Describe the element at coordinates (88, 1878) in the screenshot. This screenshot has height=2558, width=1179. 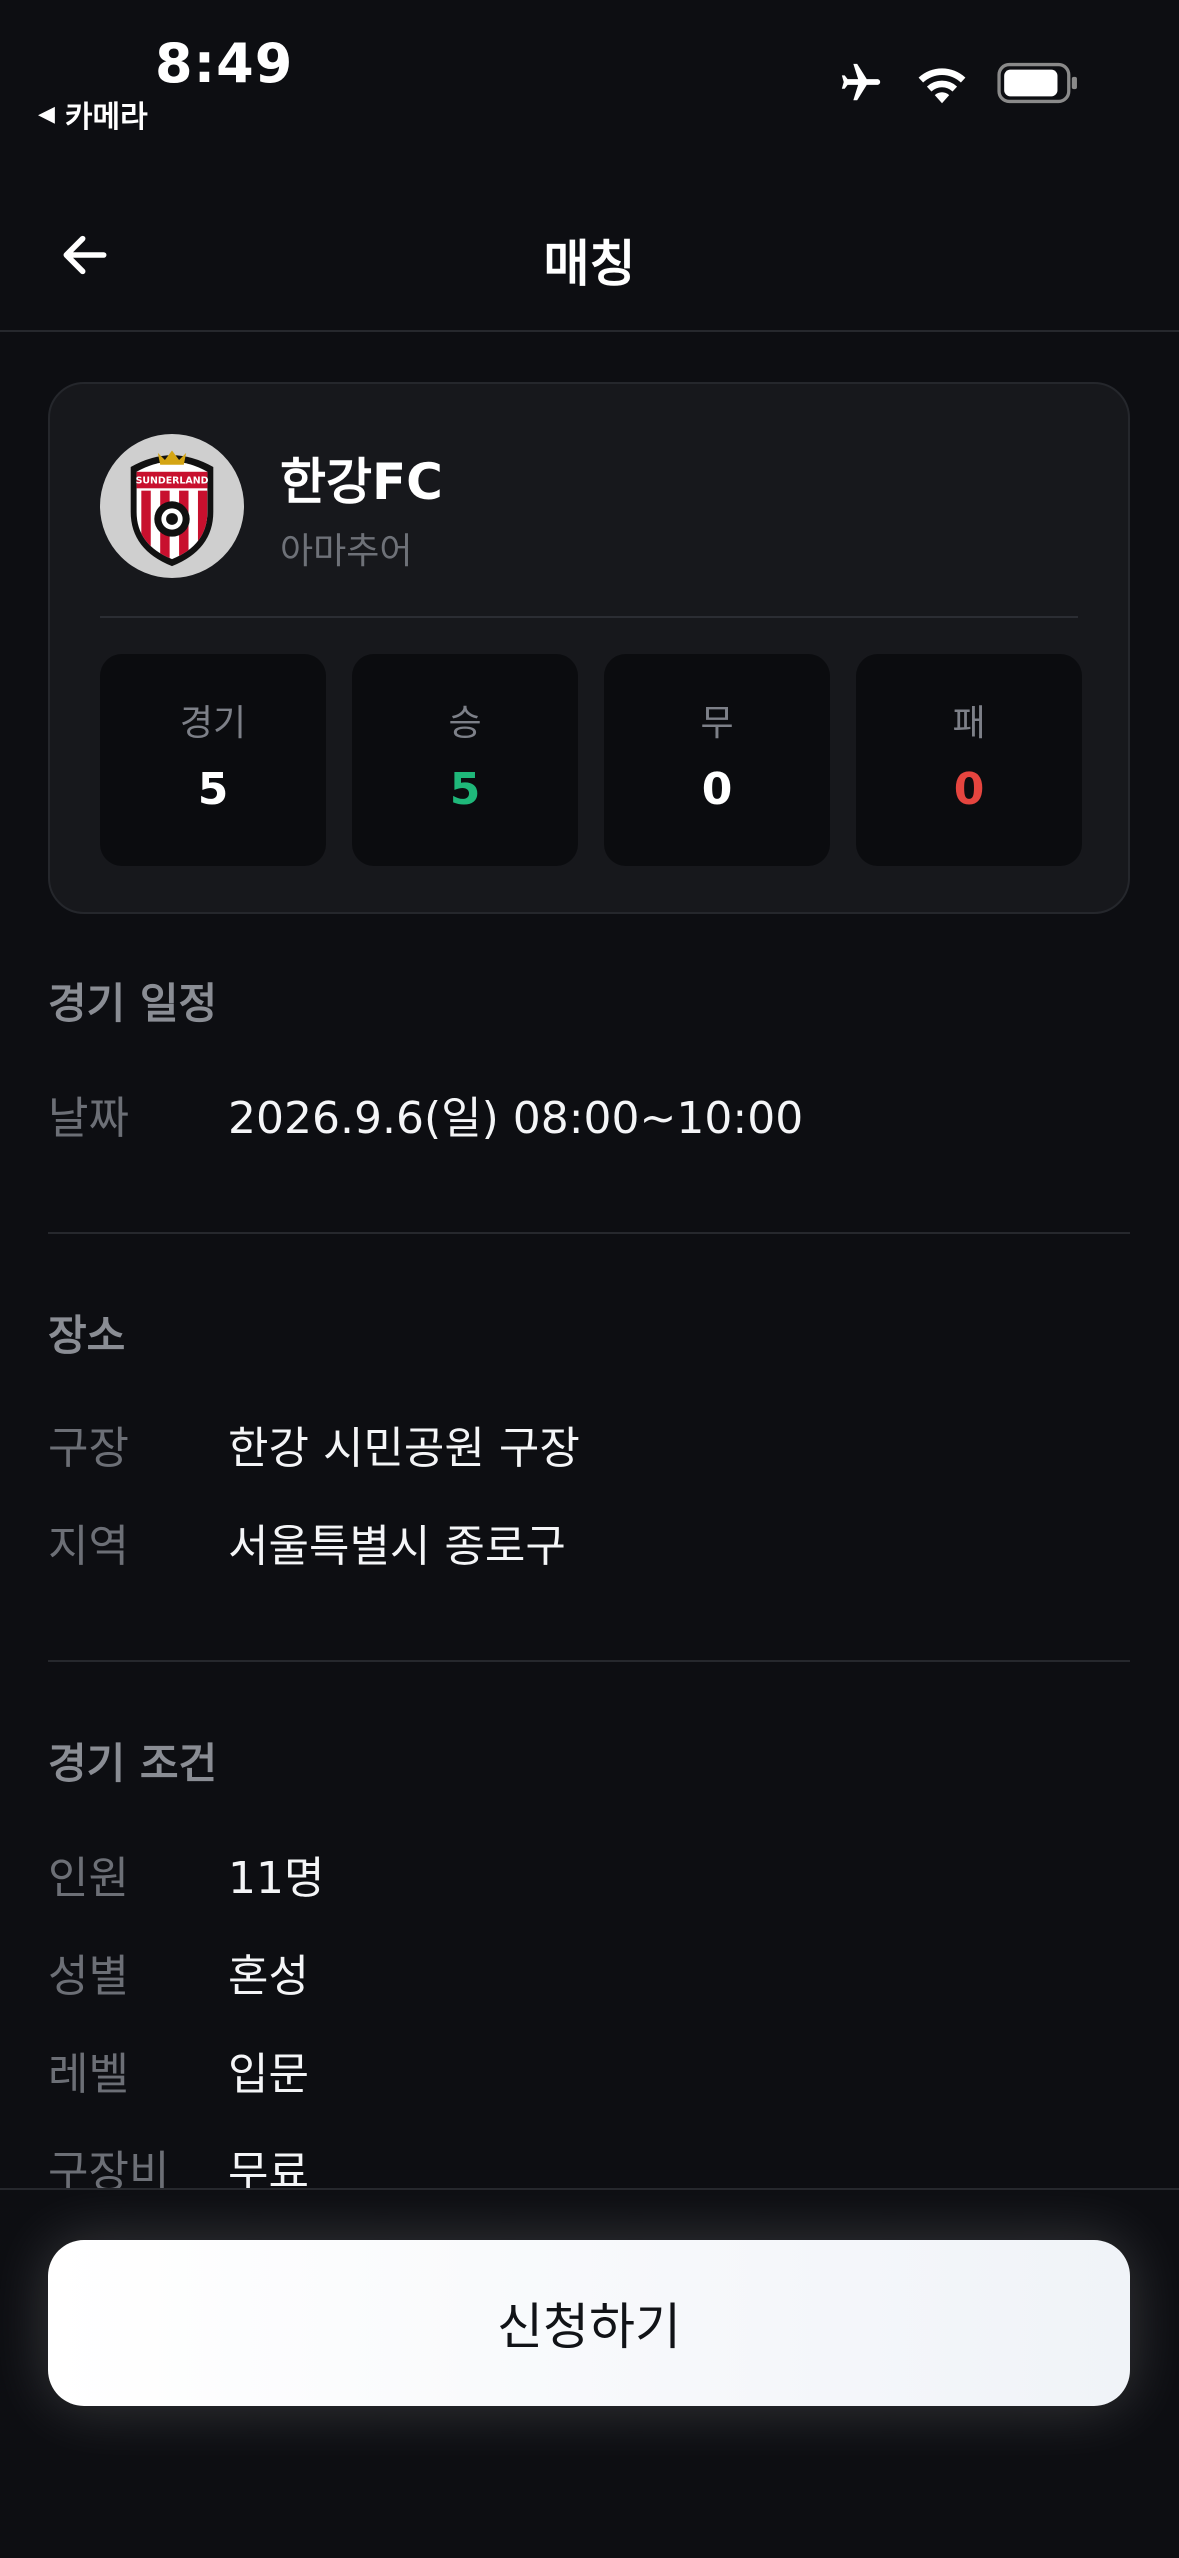
I see `headcount-label: 인원` at that location.